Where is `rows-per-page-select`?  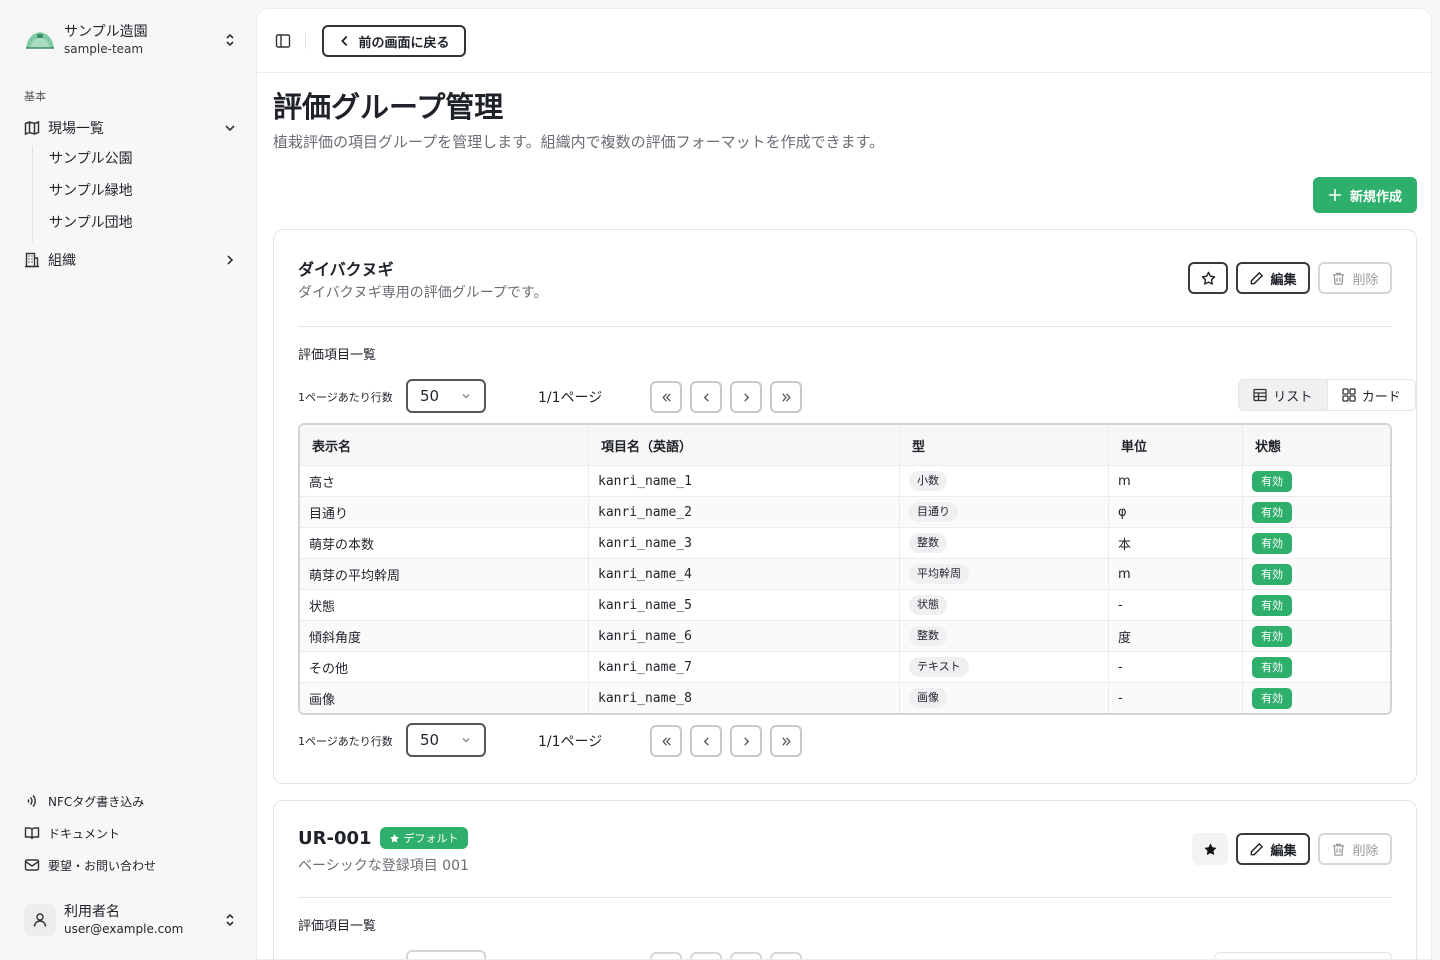
rows-per-page-select is located at coordinates (446, 954).